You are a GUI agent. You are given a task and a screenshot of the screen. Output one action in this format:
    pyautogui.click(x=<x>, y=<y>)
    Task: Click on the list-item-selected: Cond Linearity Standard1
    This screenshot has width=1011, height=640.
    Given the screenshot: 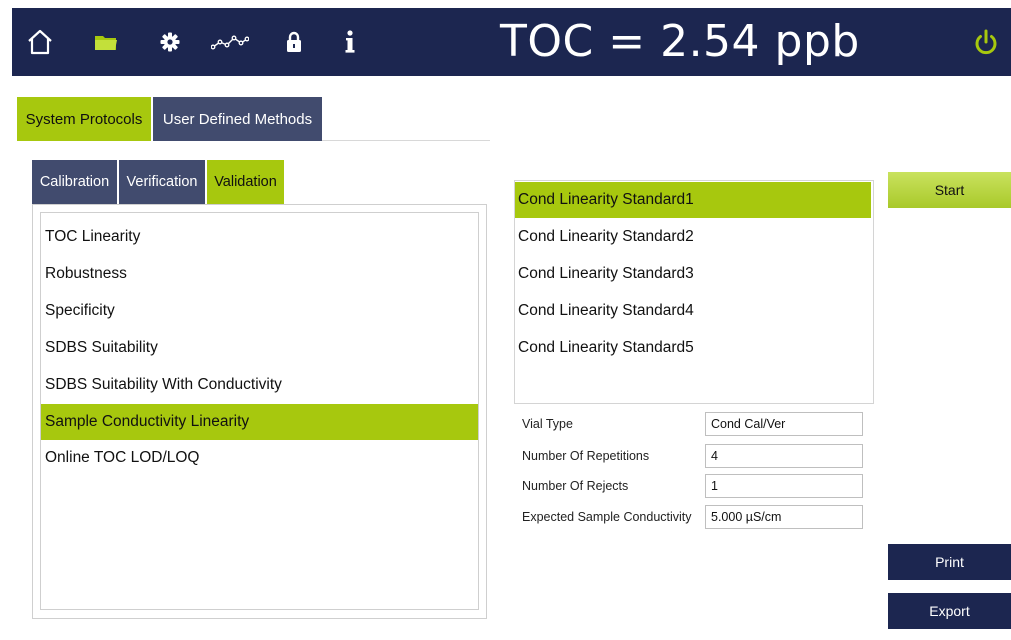 What is the action you would take?
    pyautogui.click(x=693, y=200)
    